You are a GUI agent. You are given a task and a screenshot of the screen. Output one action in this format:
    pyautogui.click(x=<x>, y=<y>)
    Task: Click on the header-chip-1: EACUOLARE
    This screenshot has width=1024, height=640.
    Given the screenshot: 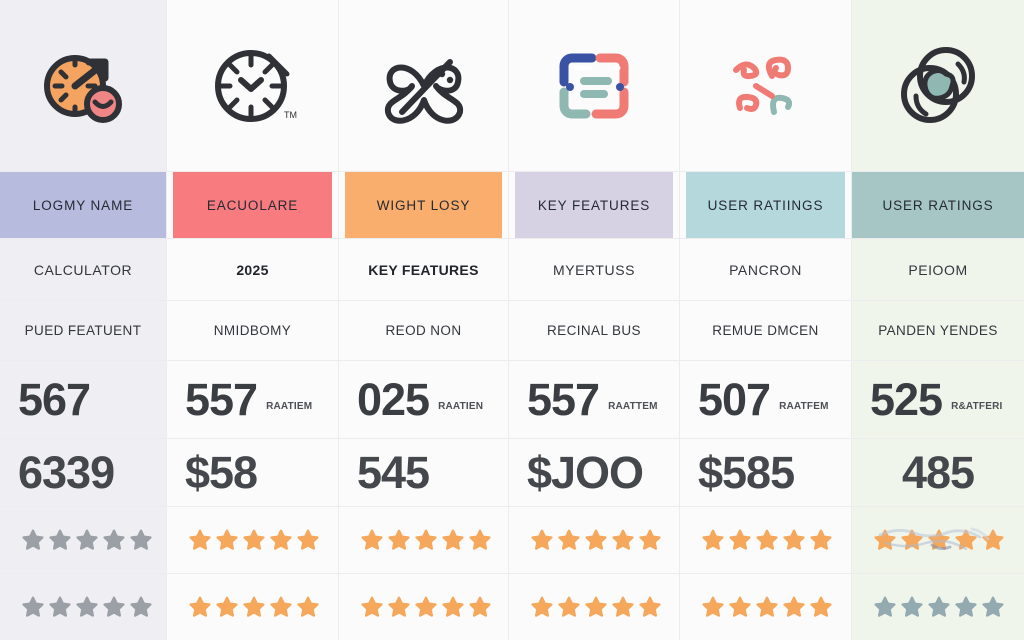 What is the action you would take?
    pyautogui.click(x=252, y=205)
    